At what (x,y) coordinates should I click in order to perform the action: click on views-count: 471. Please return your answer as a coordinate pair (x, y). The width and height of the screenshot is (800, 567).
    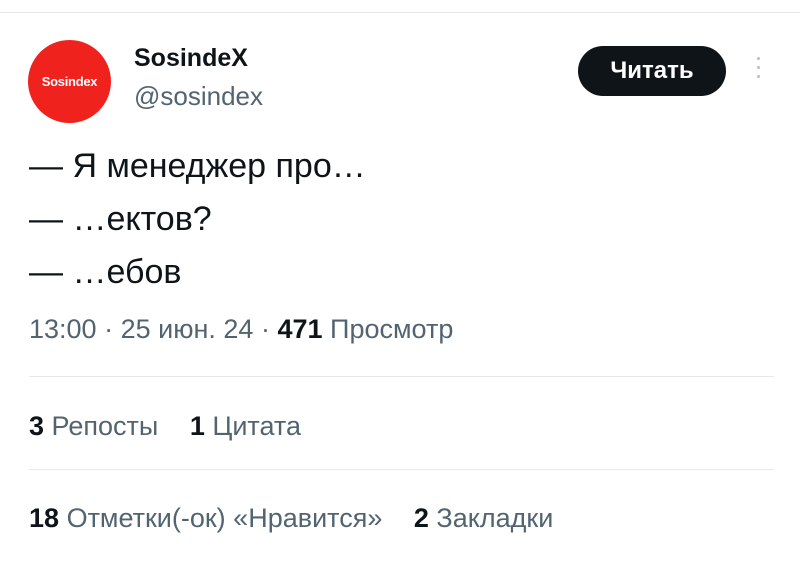
    Looking at the image, I should click on (300, 329).